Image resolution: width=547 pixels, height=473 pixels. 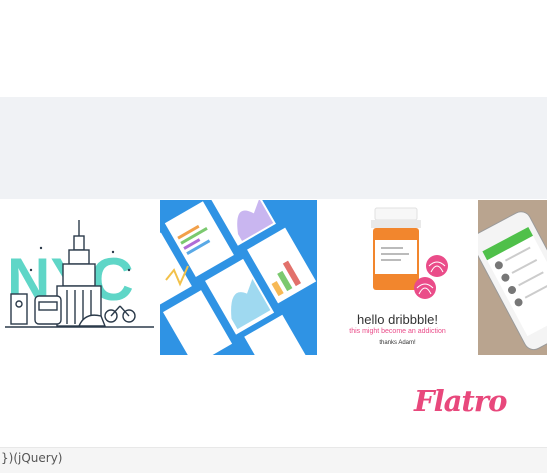 I want to click on shot-title: hello dribbble!, so click(x=397, y=319).